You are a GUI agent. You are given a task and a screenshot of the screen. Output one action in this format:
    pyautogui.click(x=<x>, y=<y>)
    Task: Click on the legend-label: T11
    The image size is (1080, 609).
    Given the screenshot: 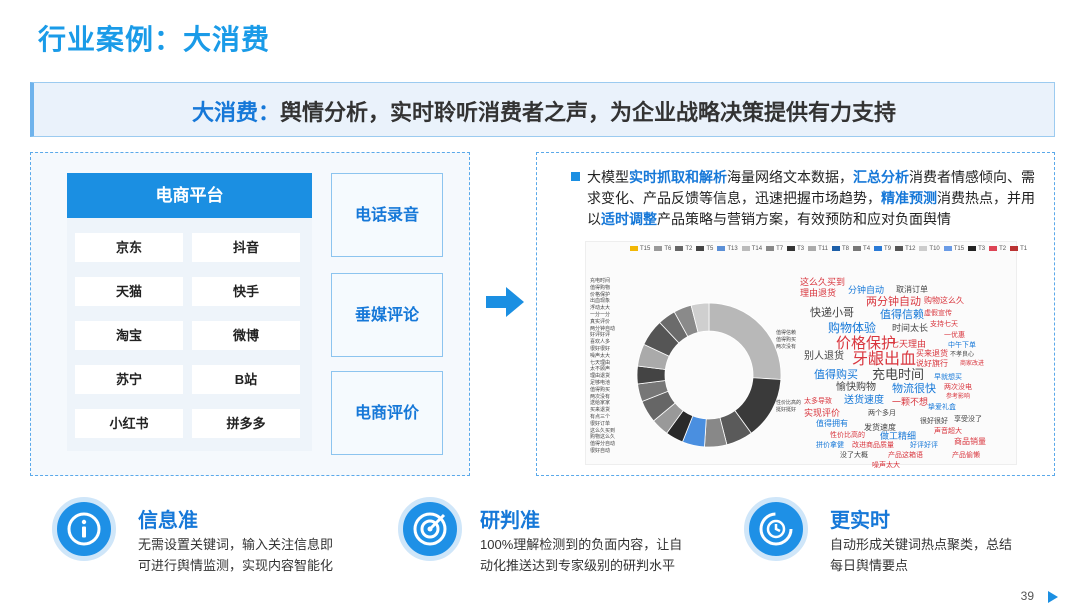 What is the action you would take?
    pyautogui.click(x=823, y=249)
    